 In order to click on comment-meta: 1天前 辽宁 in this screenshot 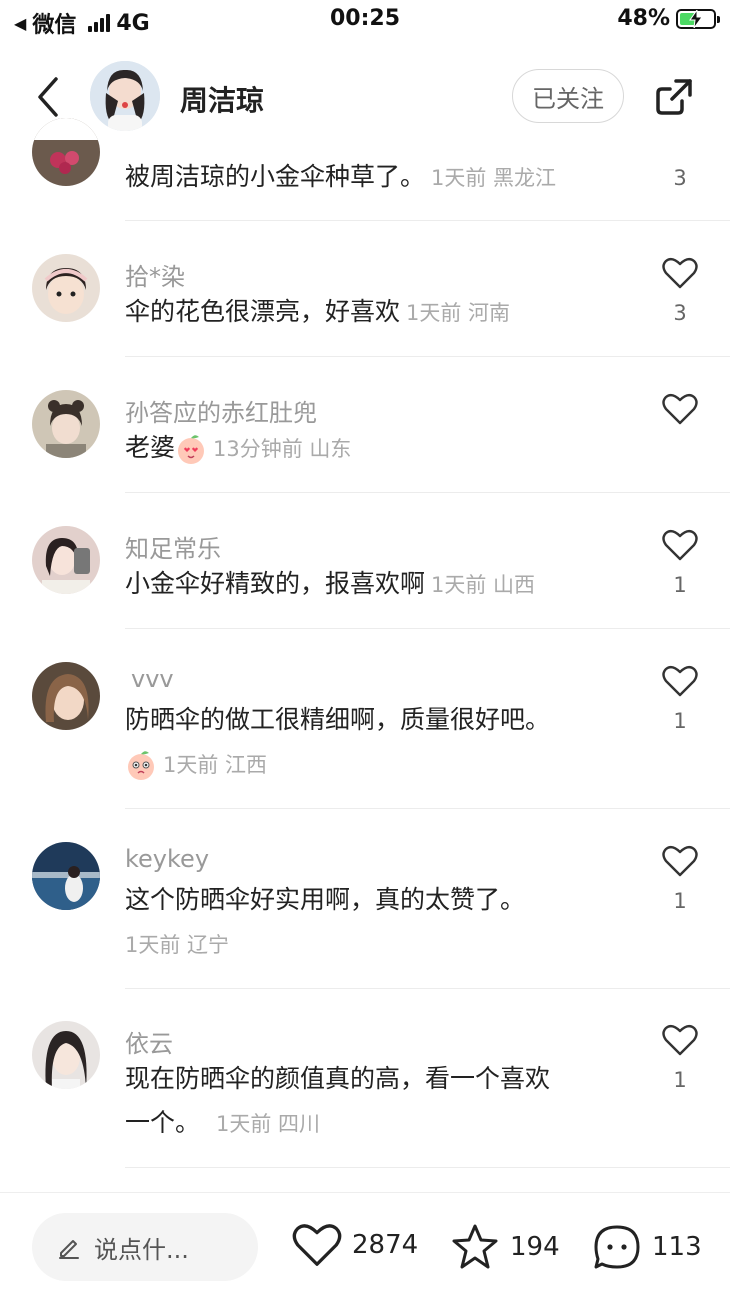, I will do `click(177, 945)`.